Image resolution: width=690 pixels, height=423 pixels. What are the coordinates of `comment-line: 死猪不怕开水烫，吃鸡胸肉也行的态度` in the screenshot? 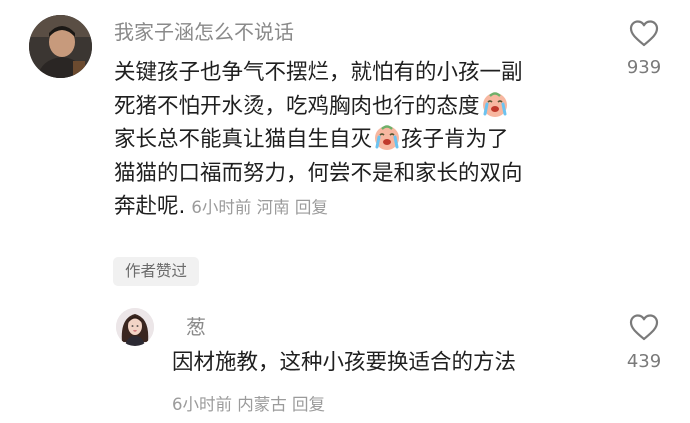 It's located at (318, 107).